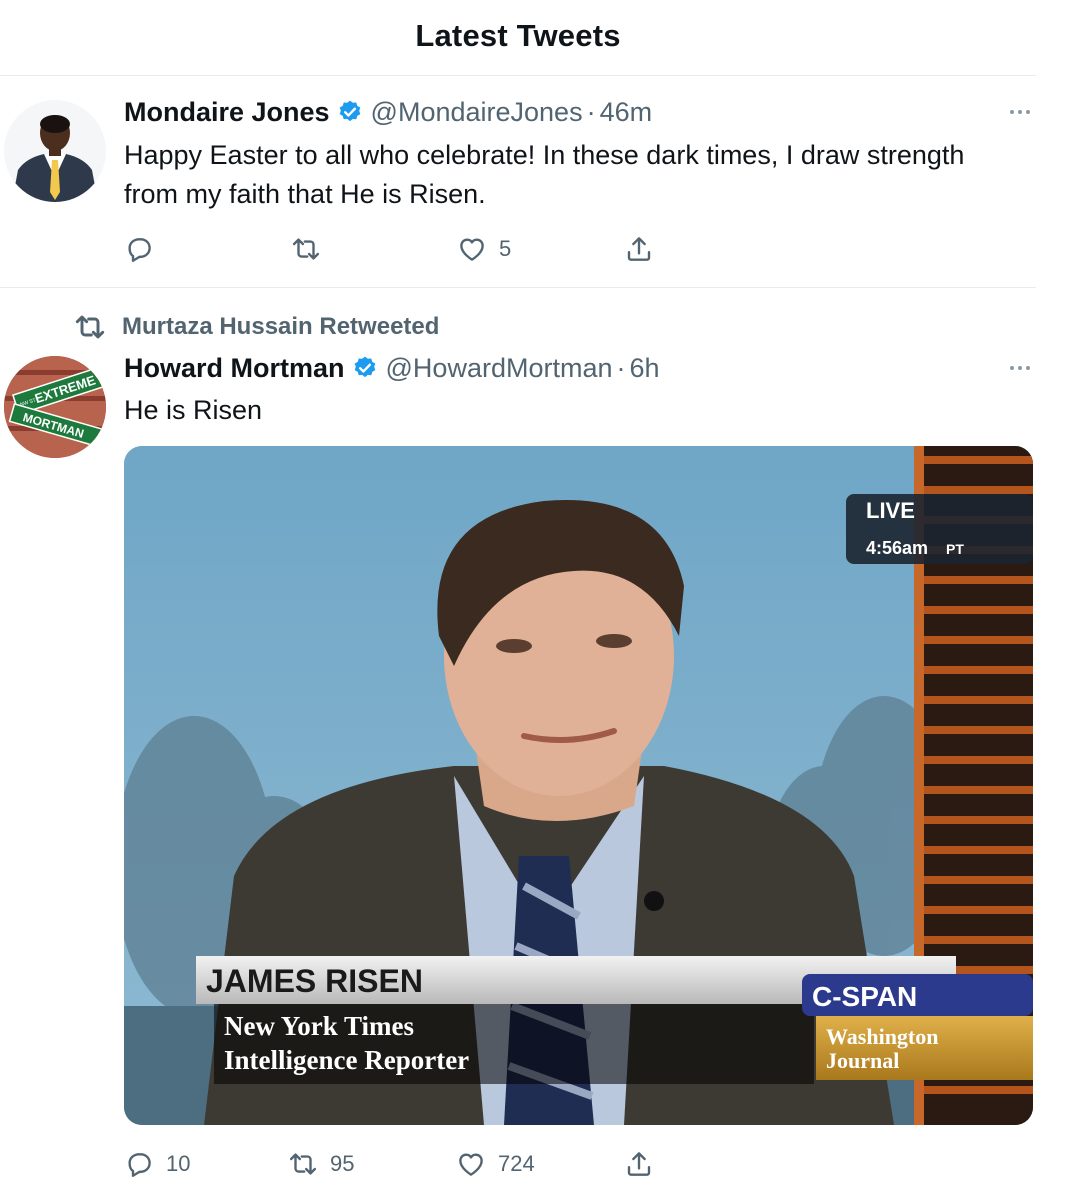 Image resolution: width=1068 pixels, height=1200 pixels. Describe the element at coordinates (516, 1163) in the screenshot. I see `like-count: 724` at that location.